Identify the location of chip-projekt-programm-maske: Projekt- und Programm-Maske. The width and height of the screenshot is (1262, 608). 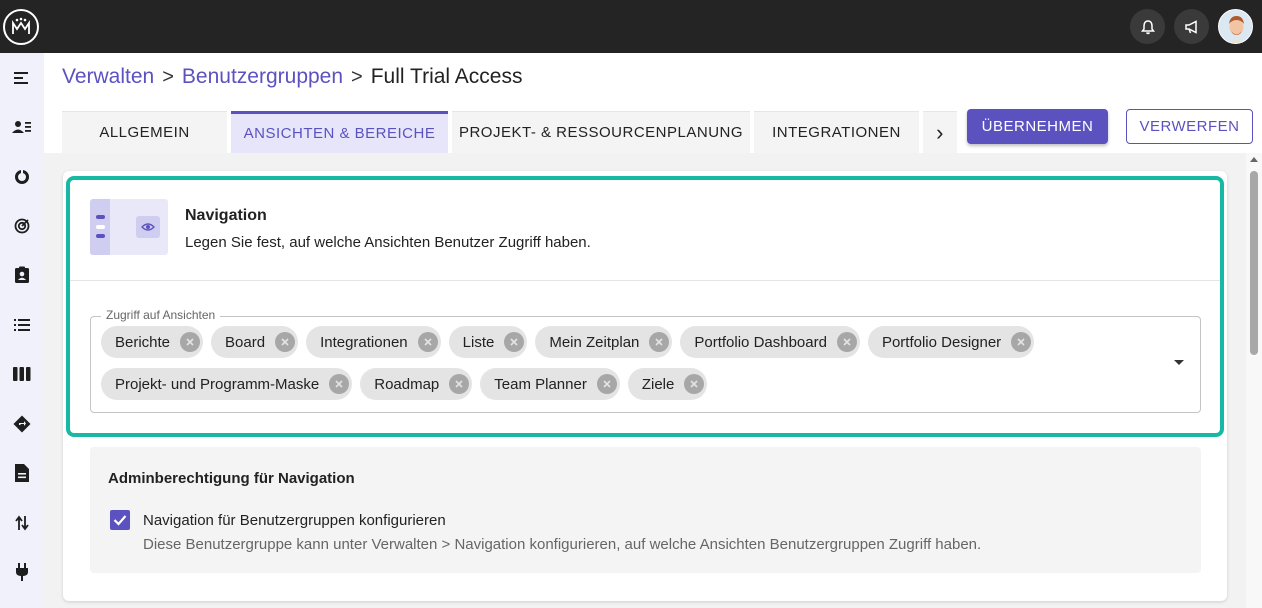
(227, 384).